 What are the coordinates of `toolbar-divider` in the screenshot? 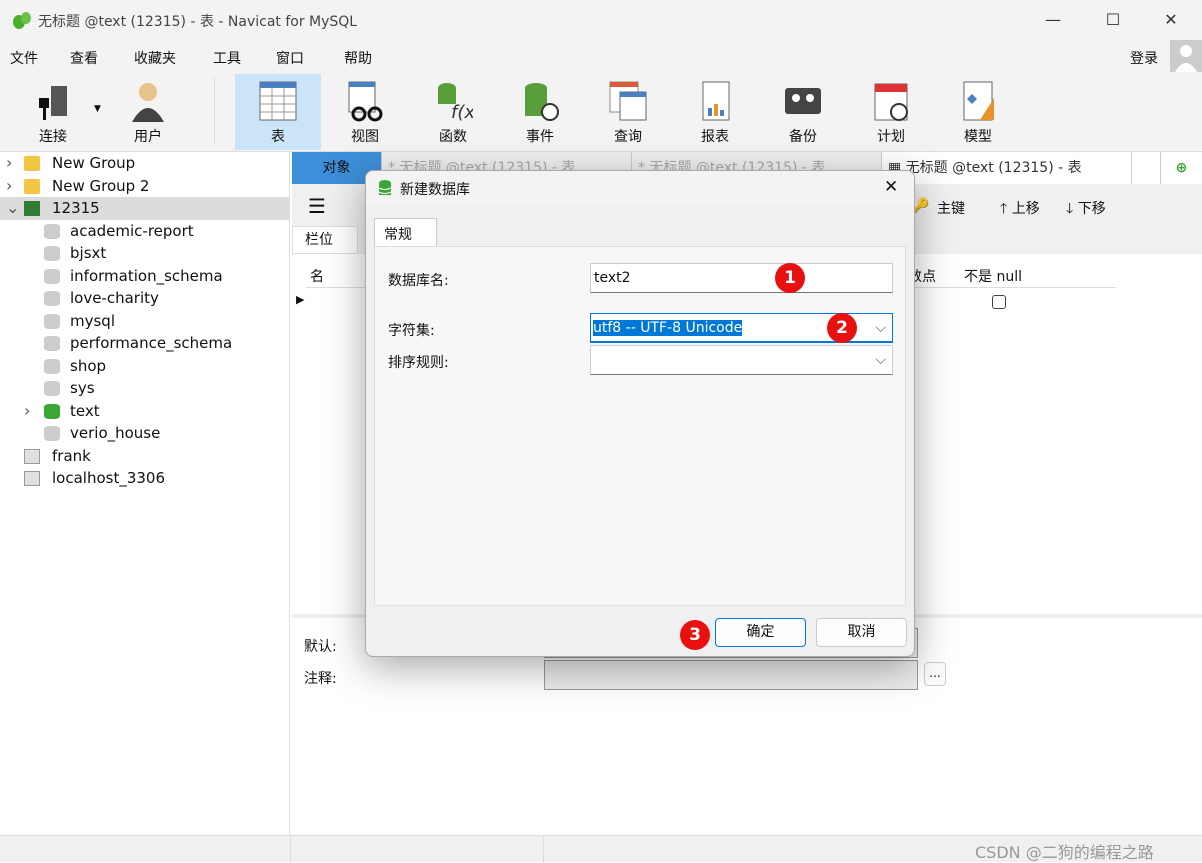 It's located at (214, 111).